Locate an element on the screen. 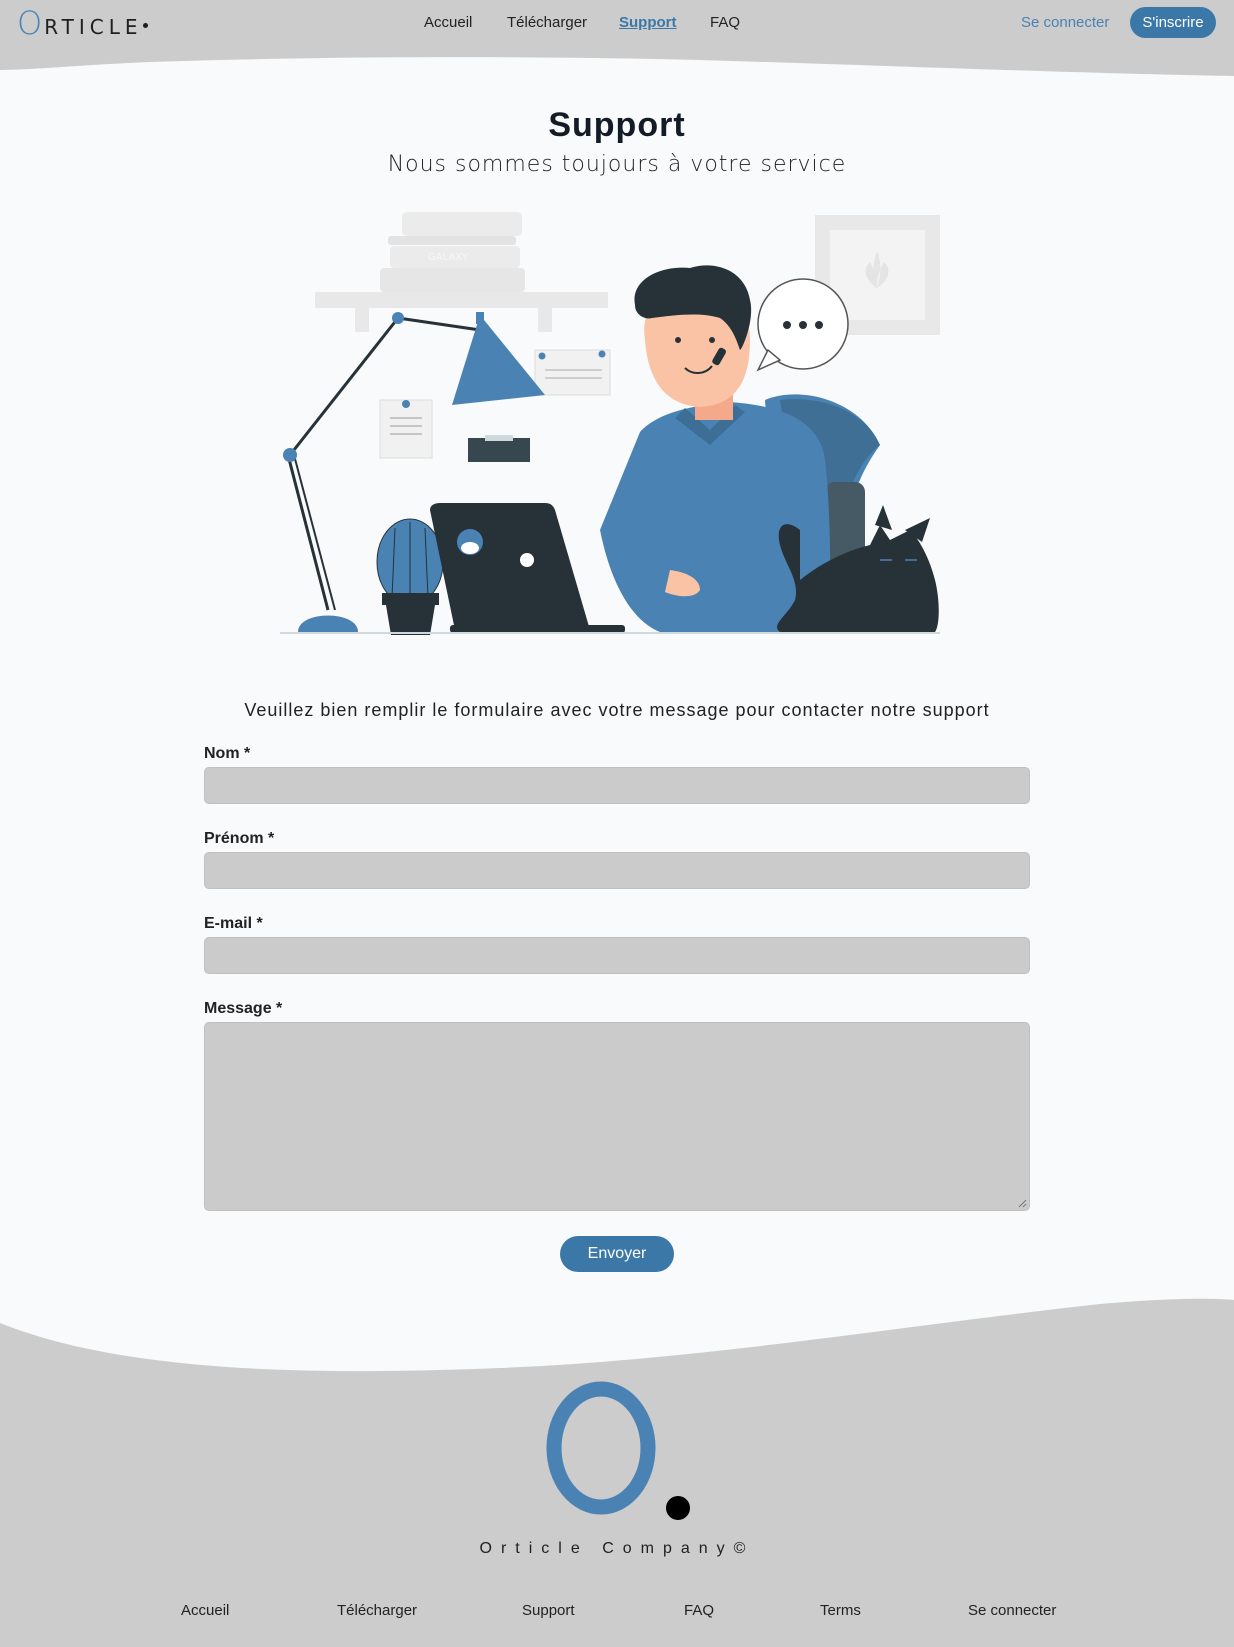 The width and height of the screenshot is (1234, 1647). footer-link-terms: Terms is located at coordinates (840, 1610).